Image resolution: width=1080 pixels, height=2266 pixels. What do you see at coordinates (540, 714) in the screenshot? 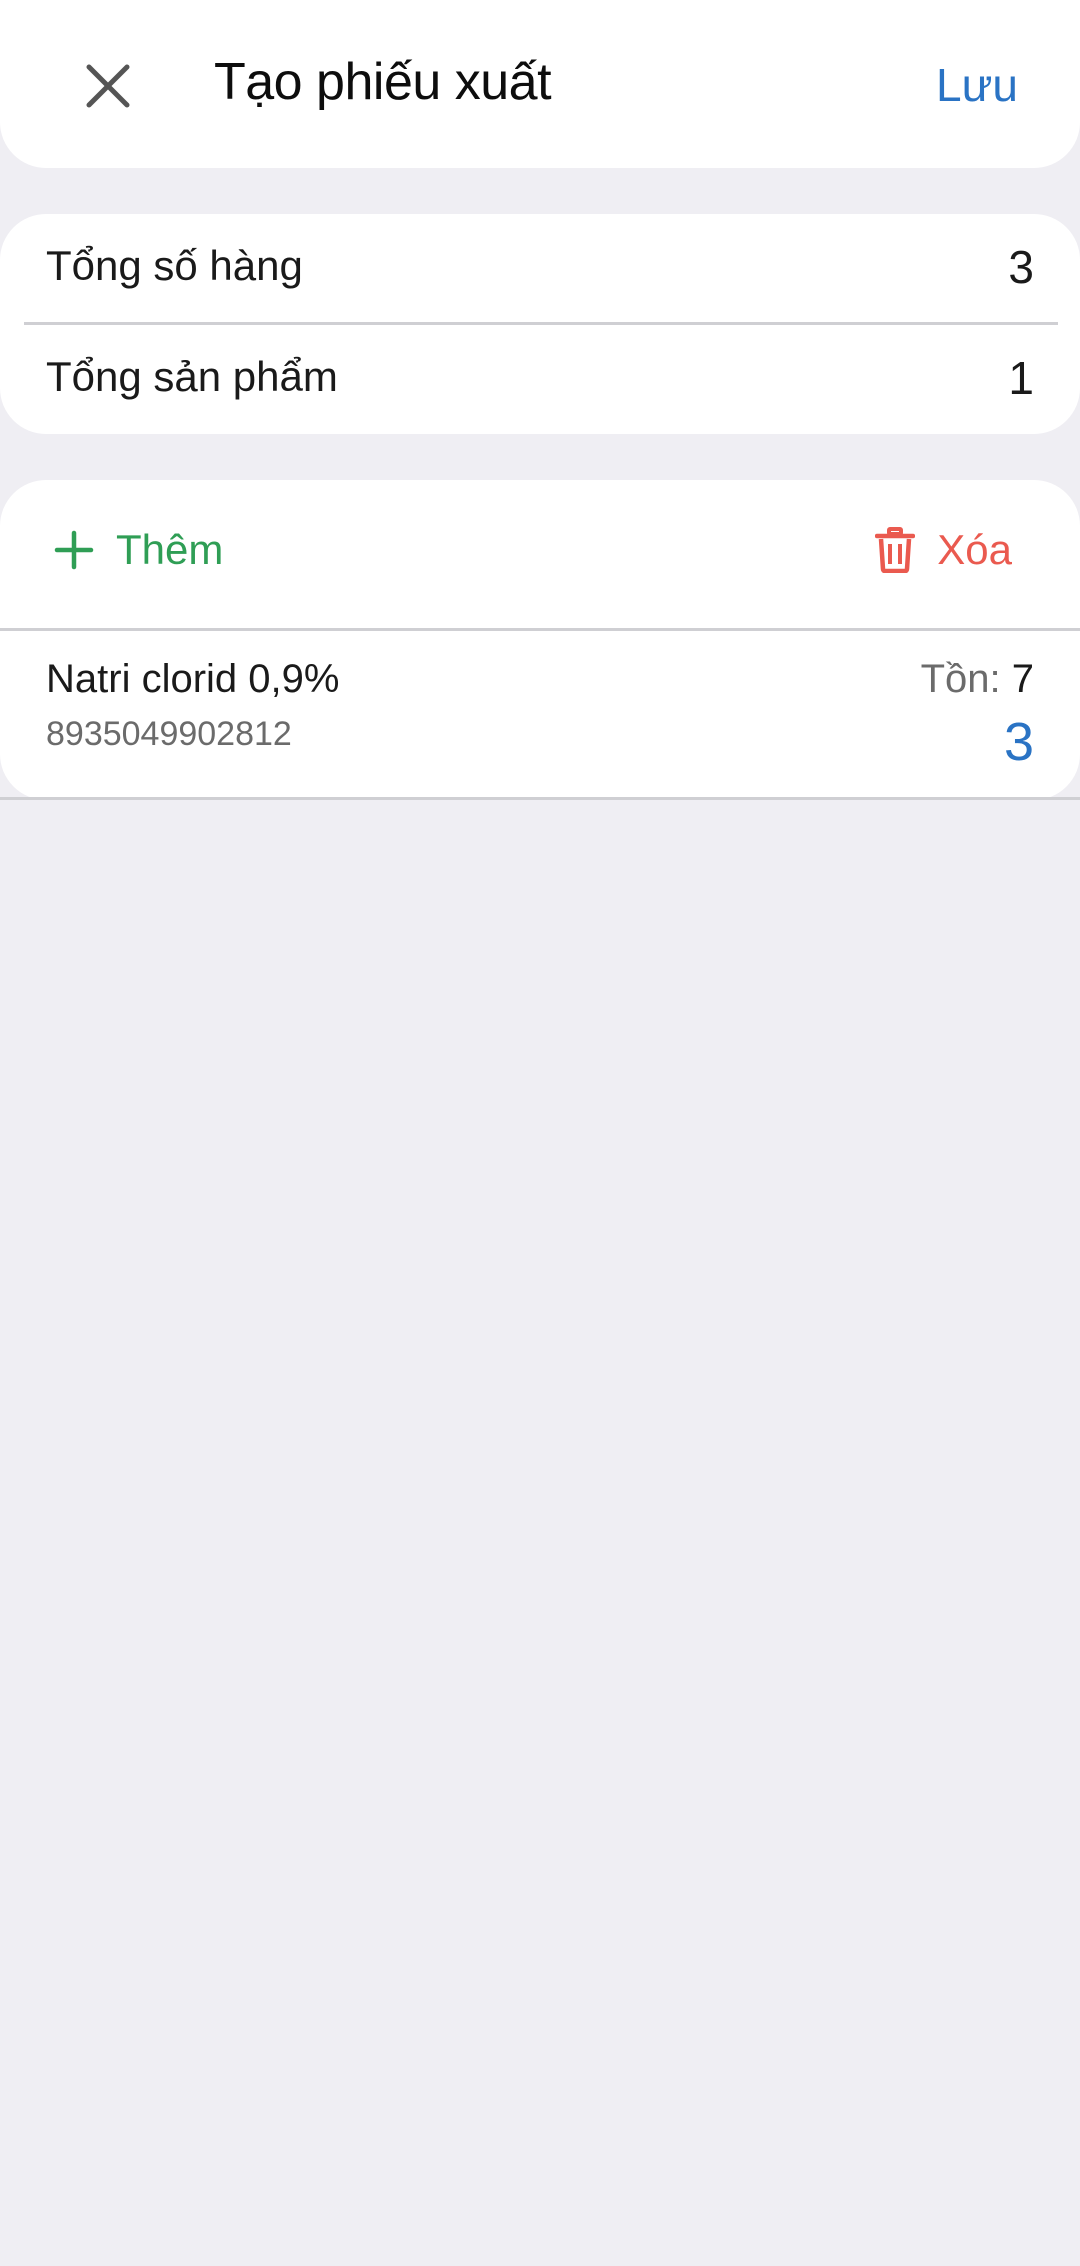
I see `list-item: Natri clorid 0,9% 8935049902812 Tồn: 7 3` at bounding box center [540, 714].